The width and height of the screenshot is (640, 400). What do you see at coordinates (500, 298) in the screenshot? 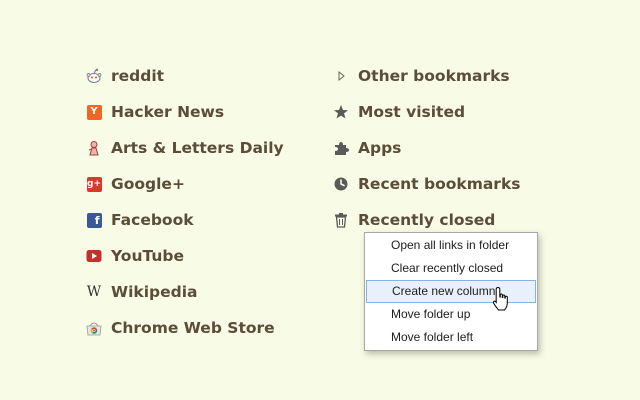
I see `hand-cursor-icon` at bounding box center [500, 298].